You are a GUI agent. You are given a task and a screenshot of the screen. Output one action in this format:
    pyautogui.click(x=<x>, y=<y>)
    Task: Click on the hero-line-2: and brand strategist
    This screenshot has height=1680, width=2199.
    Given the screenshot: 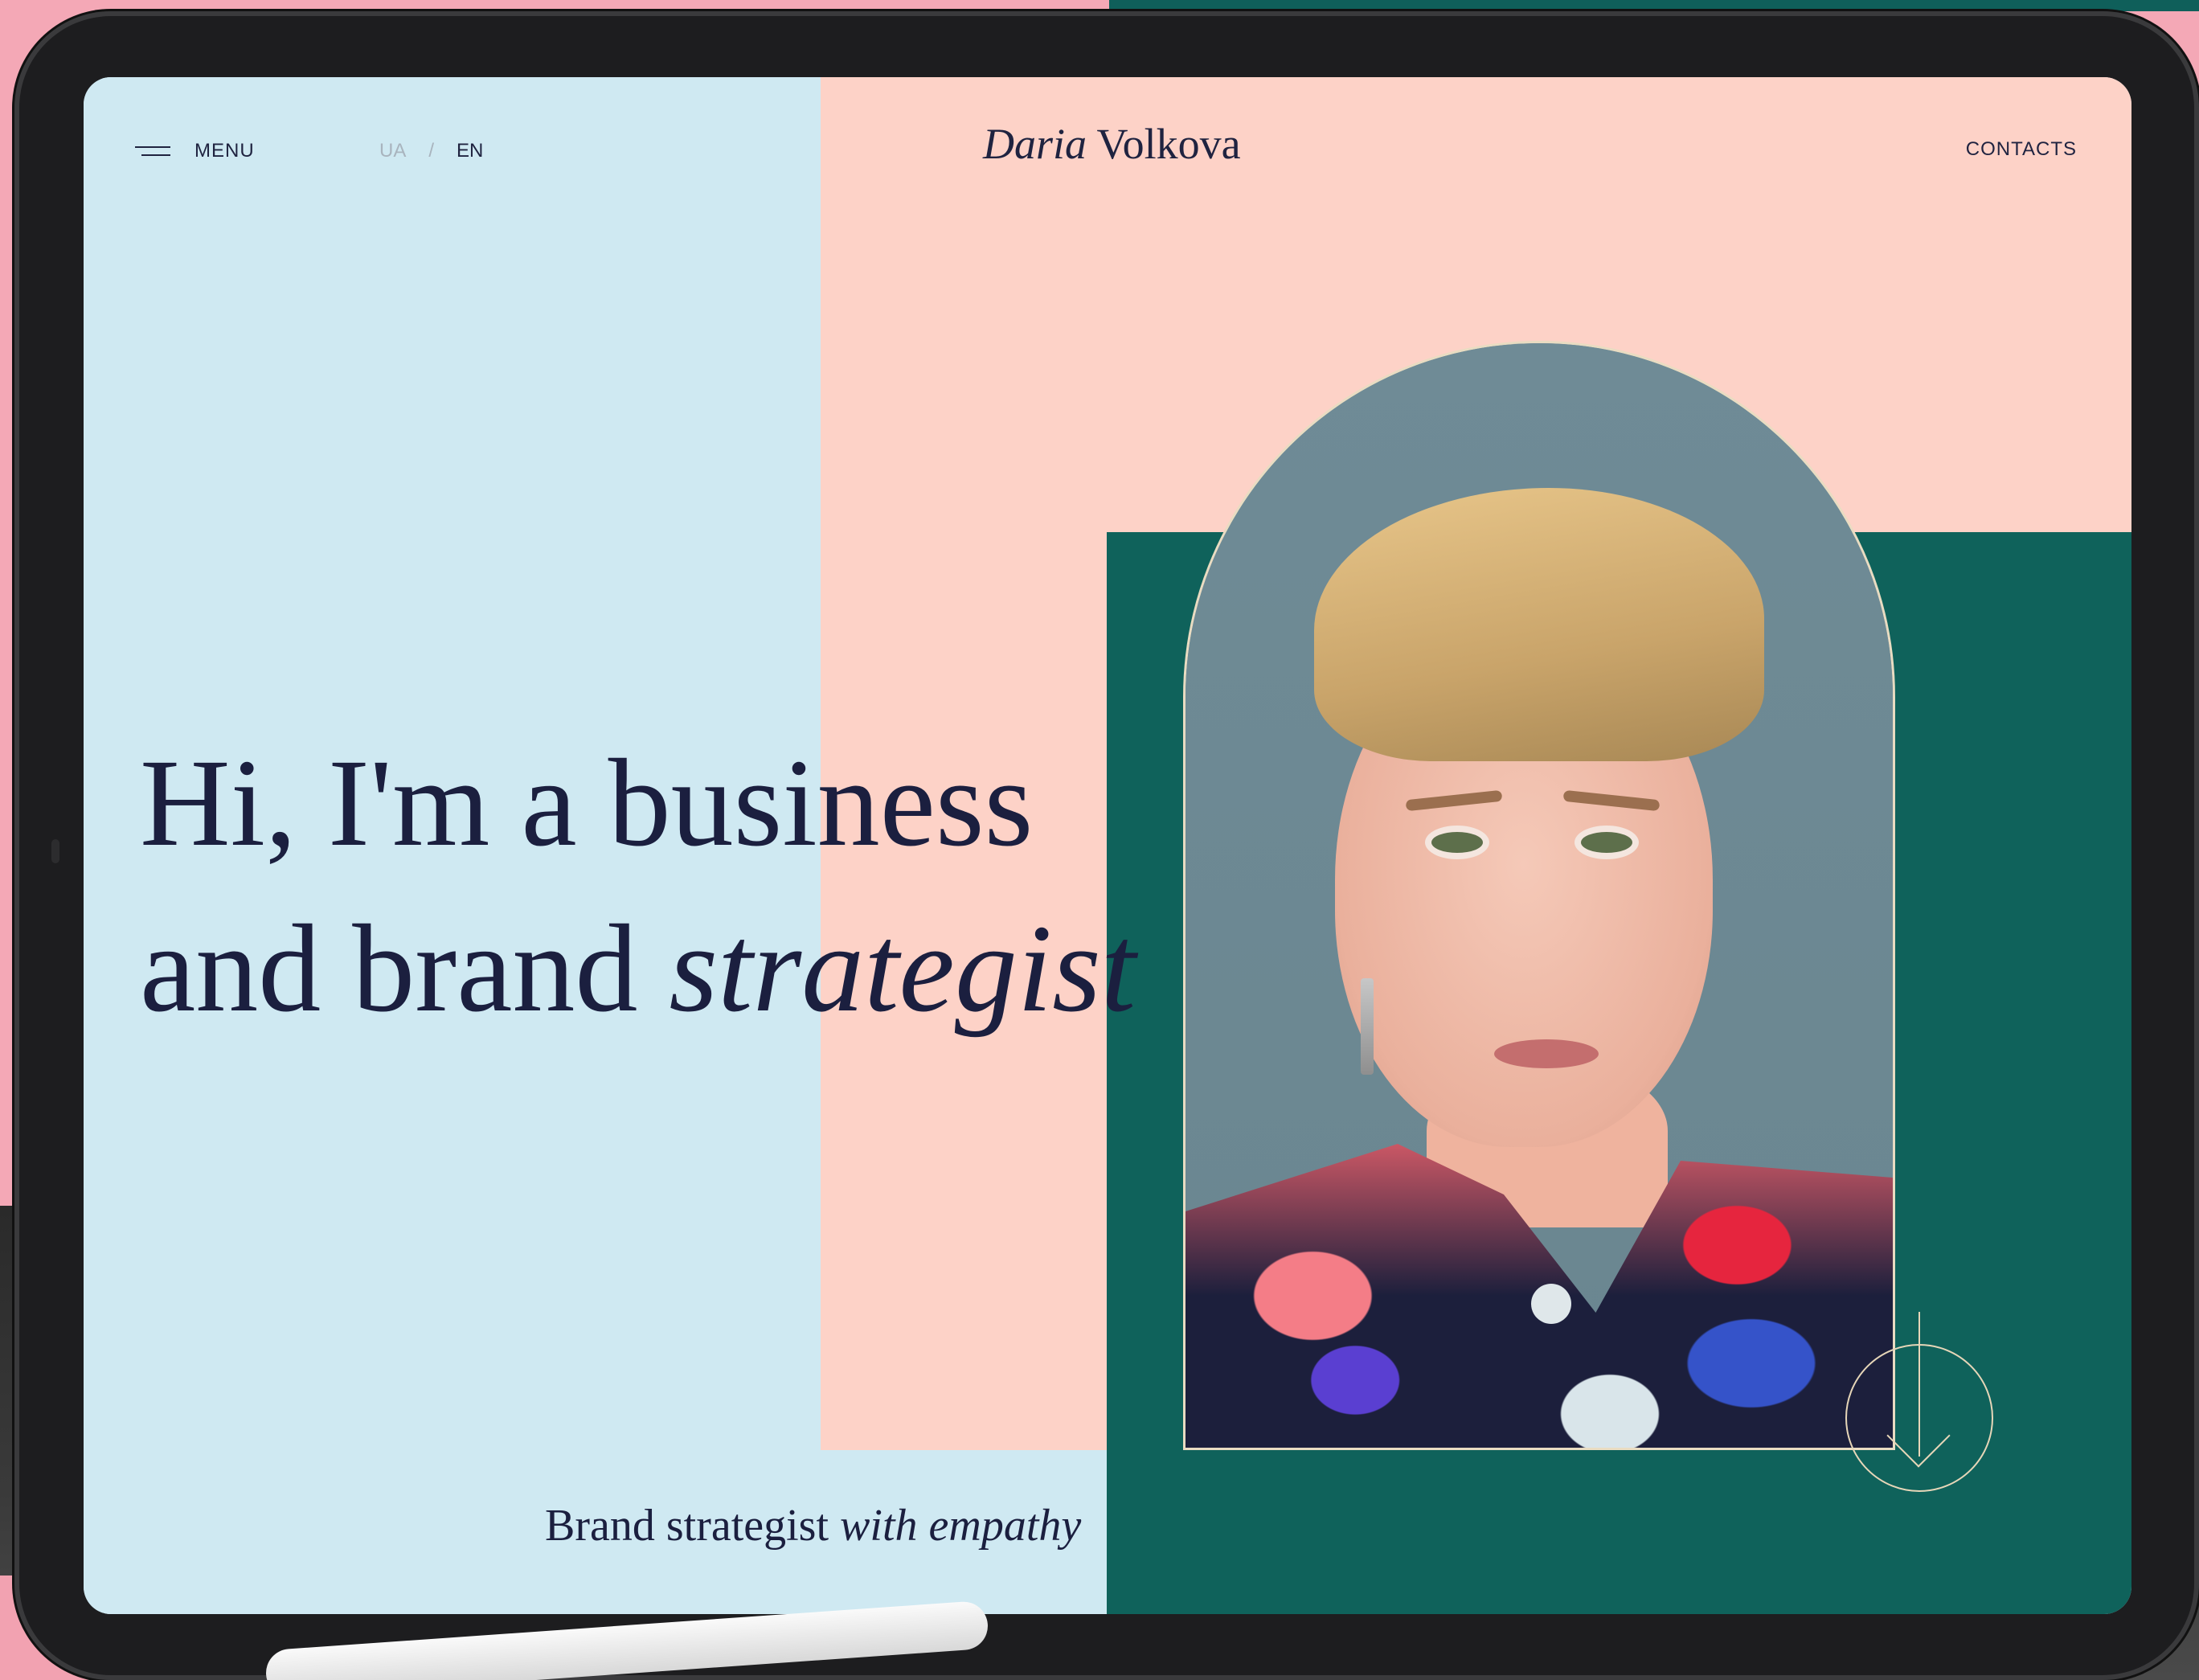 What is the action you would take?
    pyautogui.click(x=638, y=968)
    